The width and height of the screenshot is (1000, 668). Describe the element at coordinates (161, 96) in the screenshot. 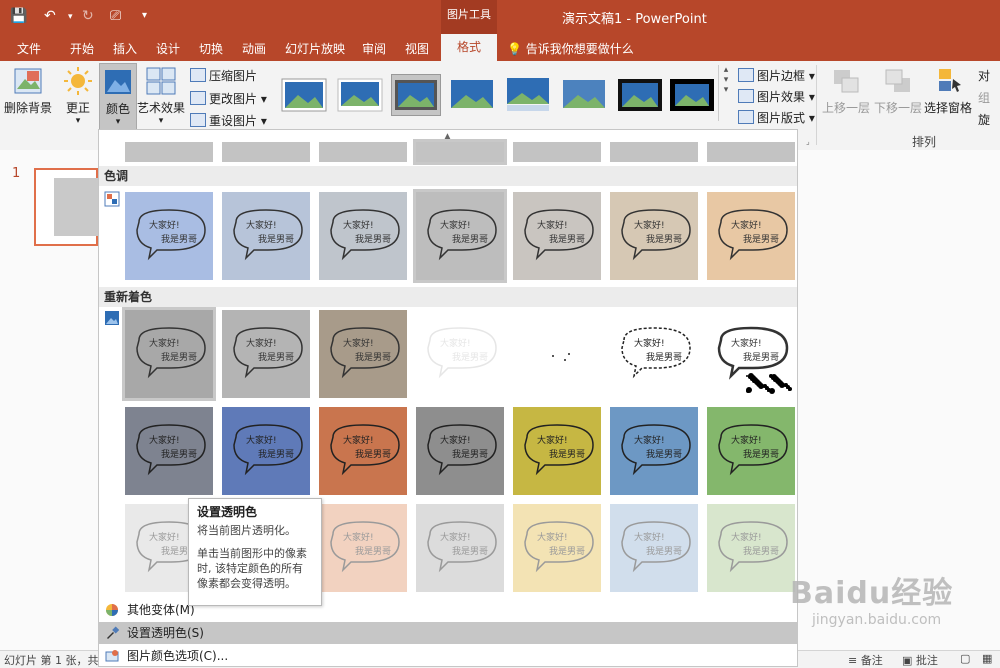

I see `artistic-effects-button: 艺术效果 ▾` at that location.